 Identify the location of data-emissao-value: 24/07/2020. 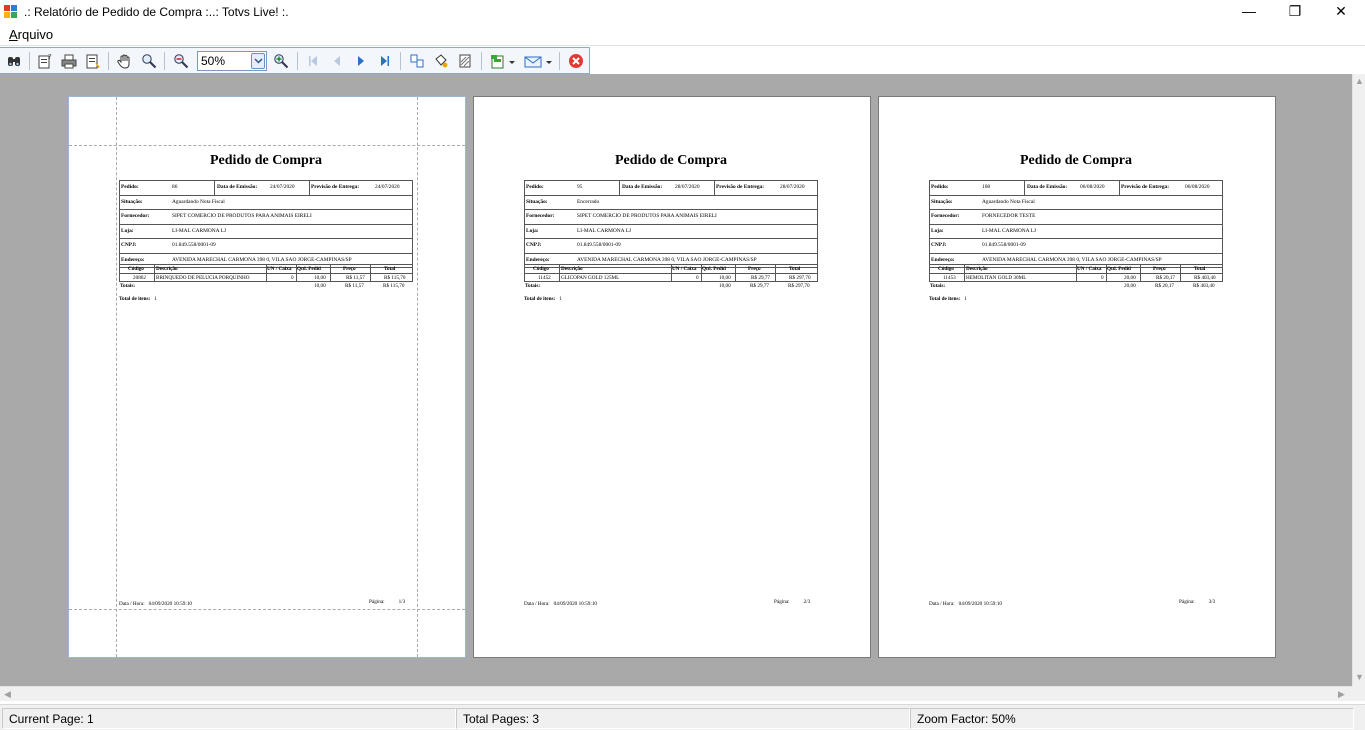
(282, 187).